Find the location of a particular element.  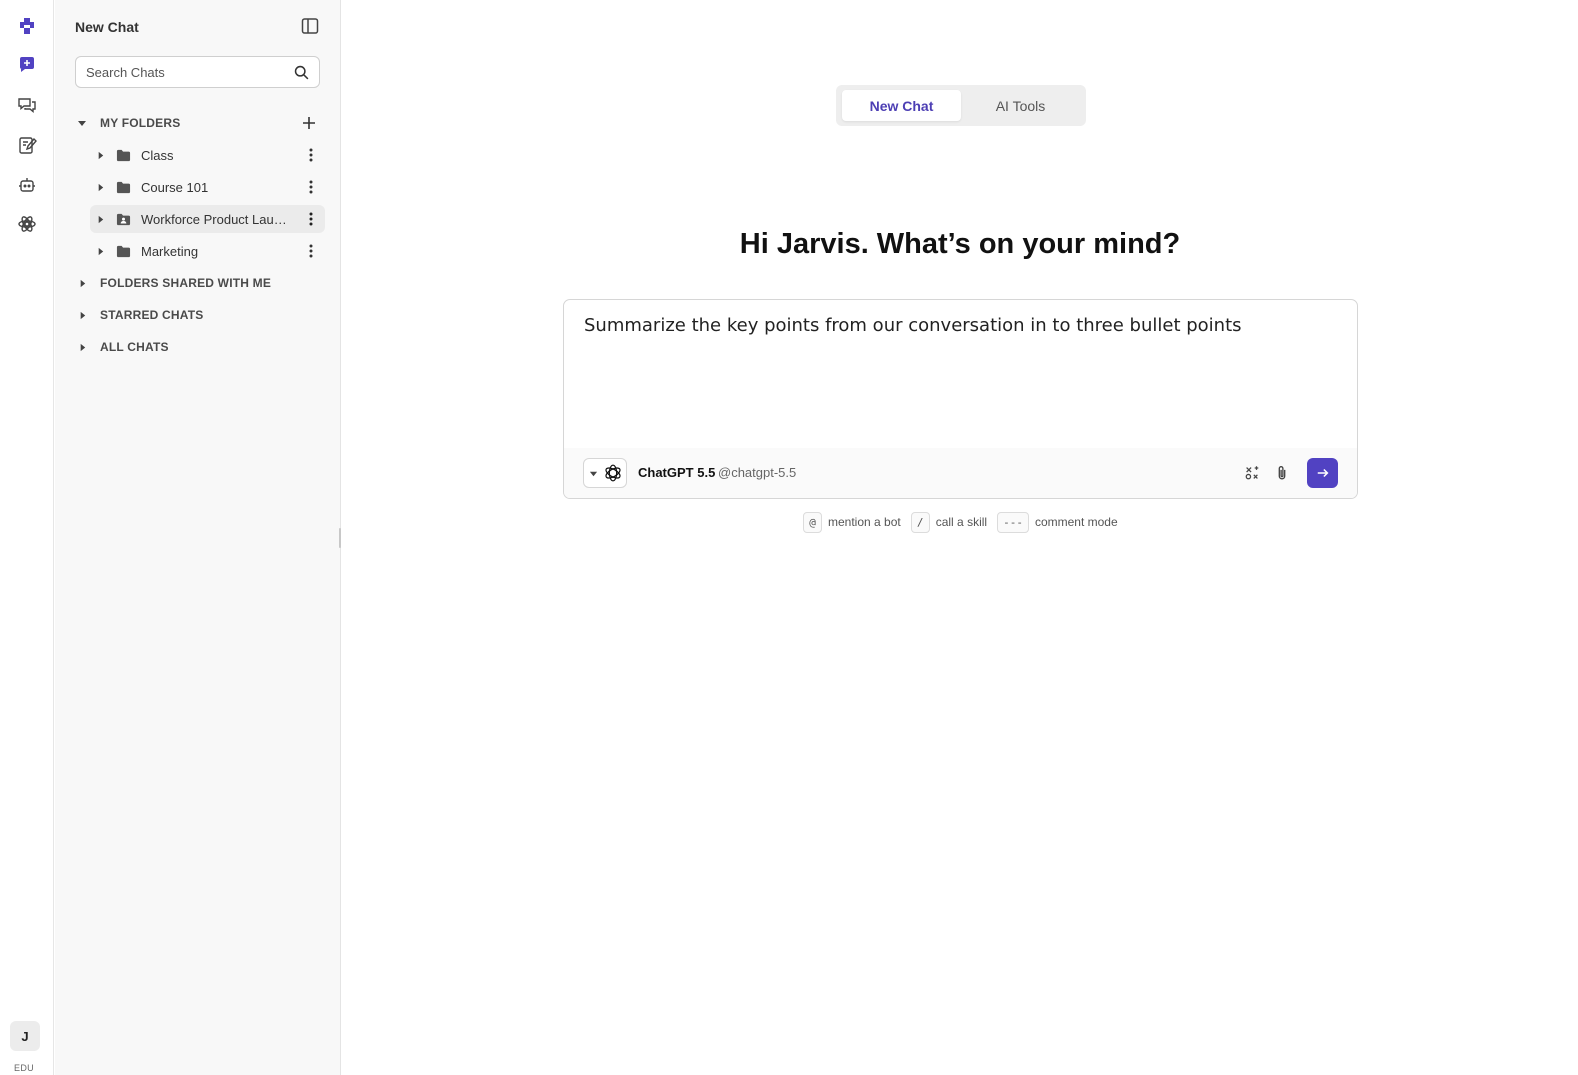

search-input is located at coordinates (186, 72).